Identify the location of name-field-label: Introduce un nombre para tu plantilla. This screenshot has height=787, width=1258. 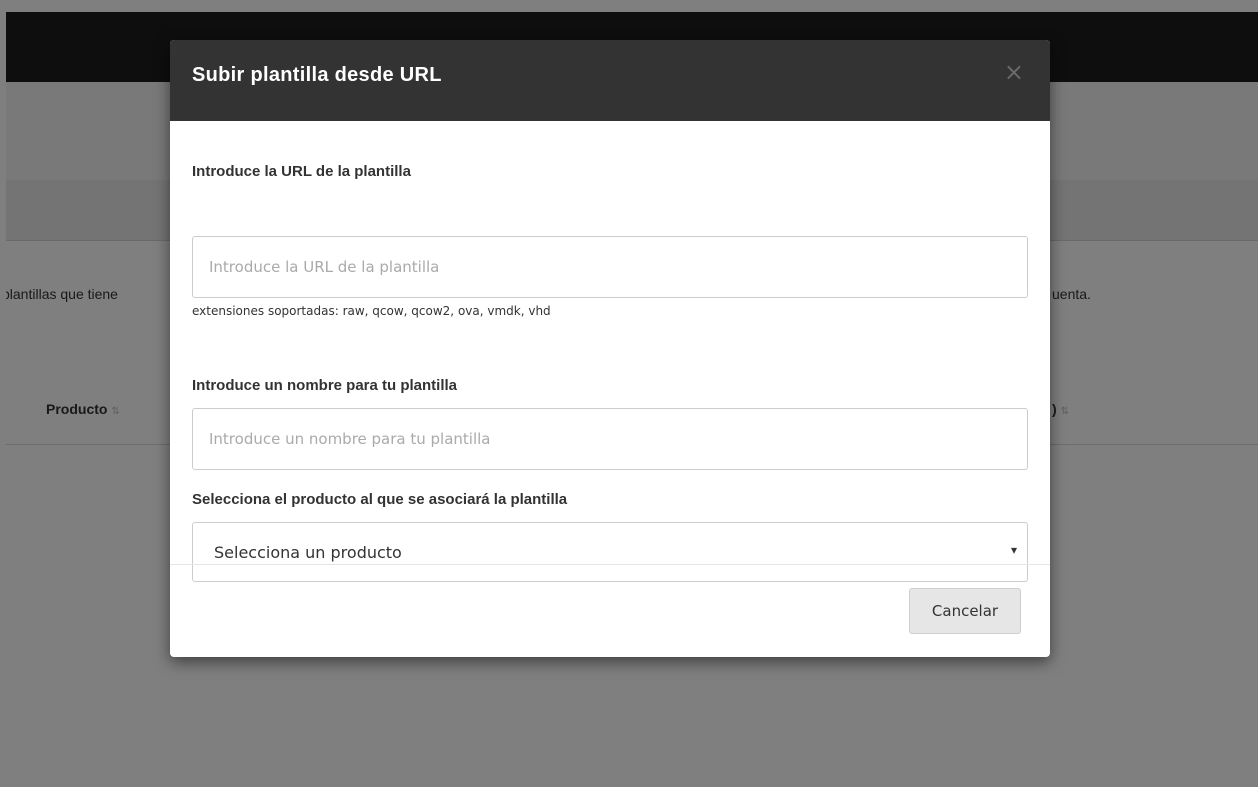
(325, 385).